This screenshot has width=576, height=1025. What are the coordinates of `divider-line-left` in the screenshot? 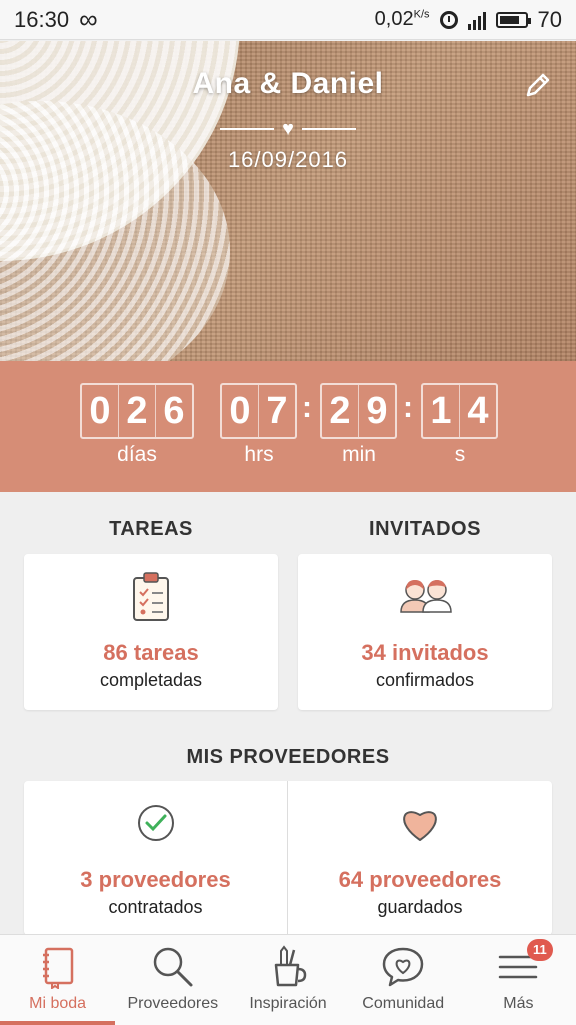 It's located at (247, 129).